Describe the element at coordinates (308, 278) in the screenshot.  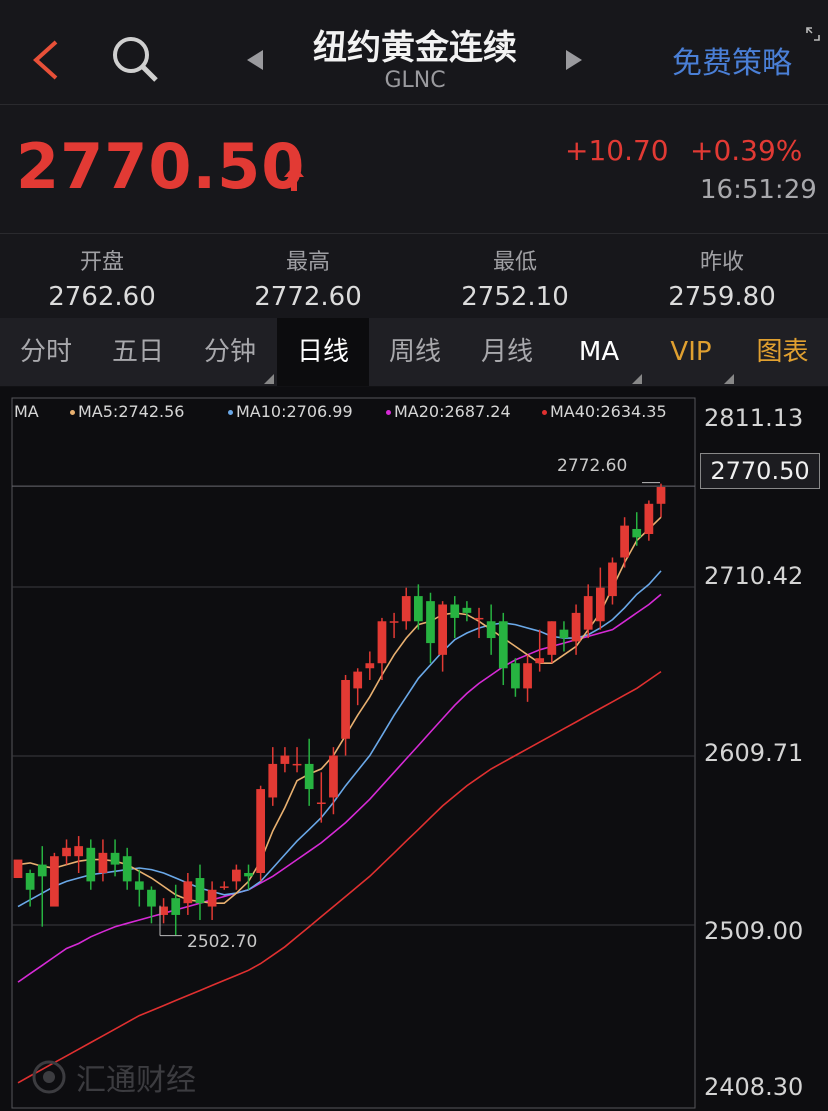
I see `stat-high: 最高 2772.60` at that location.